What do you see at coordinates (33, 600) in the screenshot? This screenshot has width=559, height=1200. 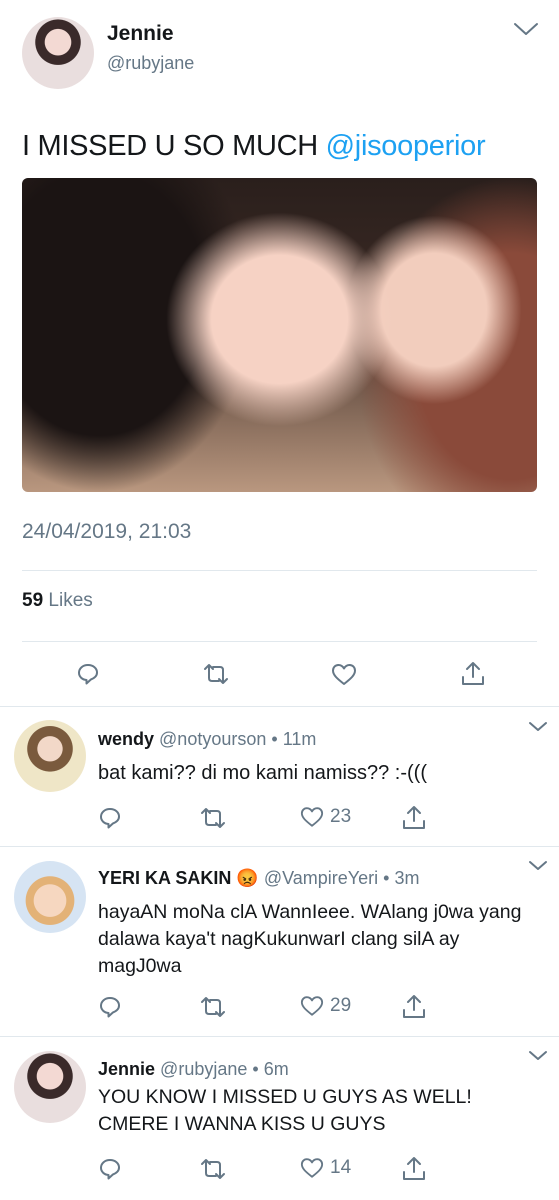 I see `likes-count: 59` at bounding box center [33, 600].